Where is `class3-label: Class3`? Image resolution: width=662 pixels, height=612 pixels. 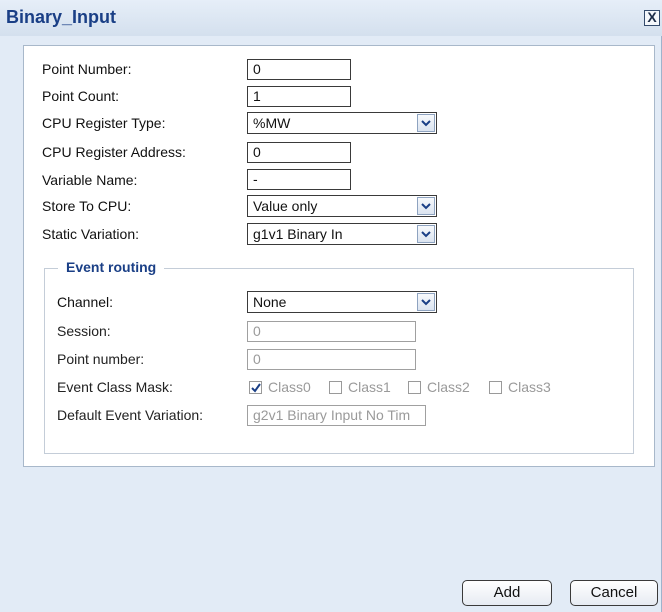
class3-label: Class3 is located at coordinates (529, 387).